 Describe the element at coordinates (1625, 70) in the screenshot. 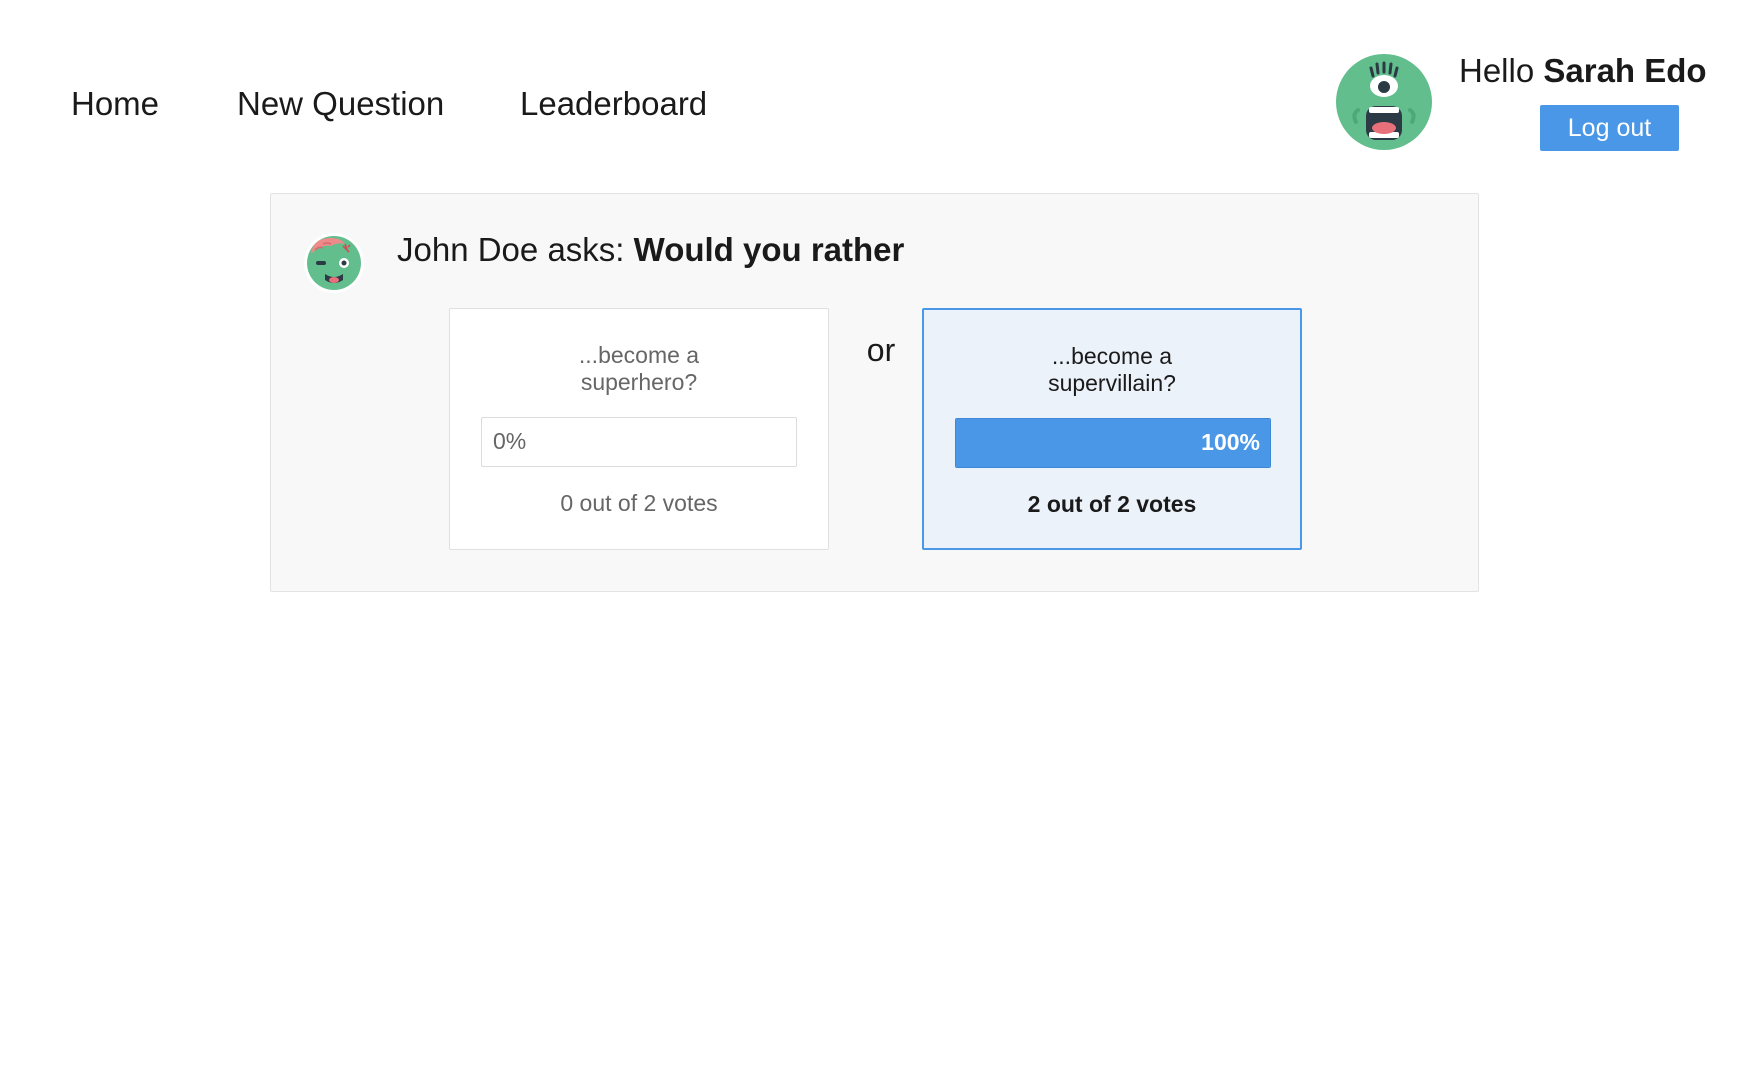

I see `user-name: Sarah Edo` at that location.